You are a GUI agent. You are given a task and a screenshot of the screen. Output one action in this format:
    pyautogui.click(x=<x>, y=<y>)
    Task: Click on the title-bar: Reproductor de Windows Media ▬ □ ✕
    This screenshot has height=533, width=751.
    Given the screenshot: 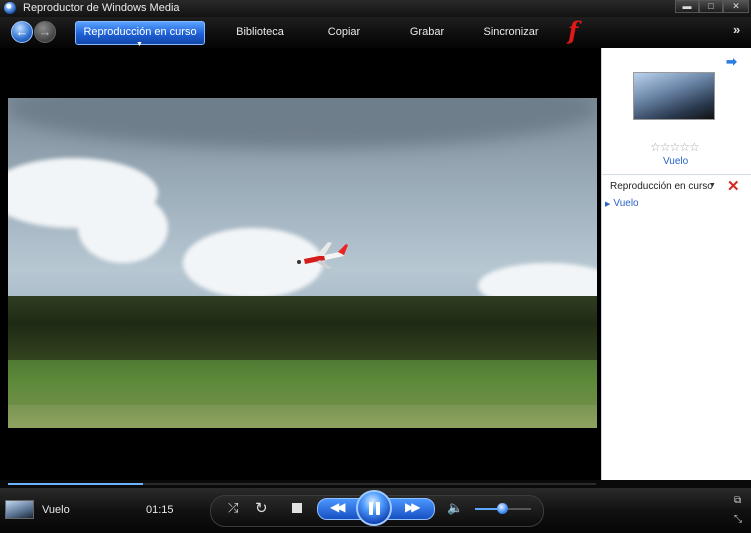 What is the action you would take?
    pyautogui.click(x=375, y=8)
    